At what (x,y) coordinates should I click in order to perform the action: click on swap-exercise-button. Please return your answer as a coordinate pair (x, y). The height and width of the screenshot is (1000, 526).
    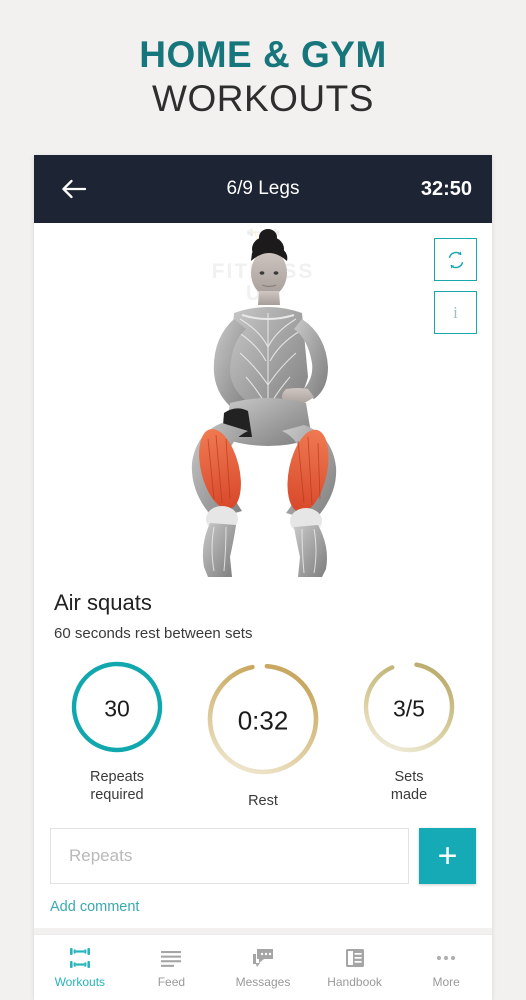
    Looking at the image, I should click on (455, 259).